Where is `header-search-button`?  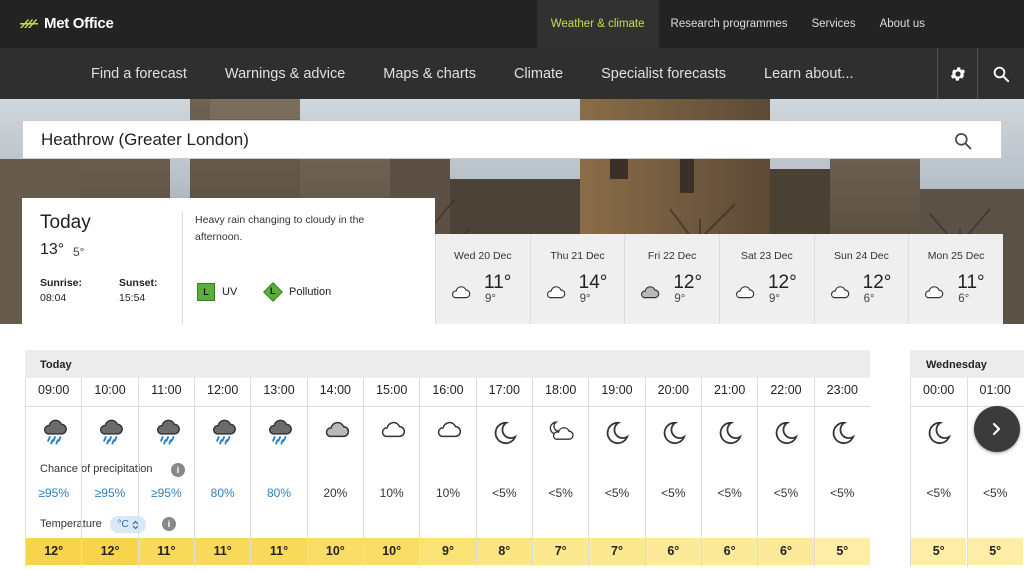
header-search-button is located at coordinates (1000, 73).